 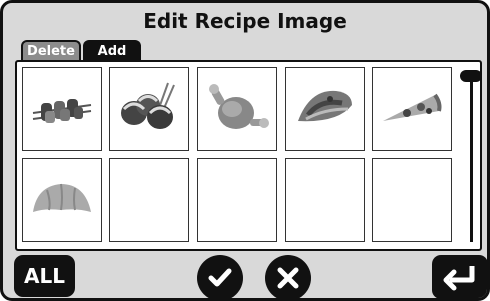 I want to click on scrollbar, so click(x=471, y=156).